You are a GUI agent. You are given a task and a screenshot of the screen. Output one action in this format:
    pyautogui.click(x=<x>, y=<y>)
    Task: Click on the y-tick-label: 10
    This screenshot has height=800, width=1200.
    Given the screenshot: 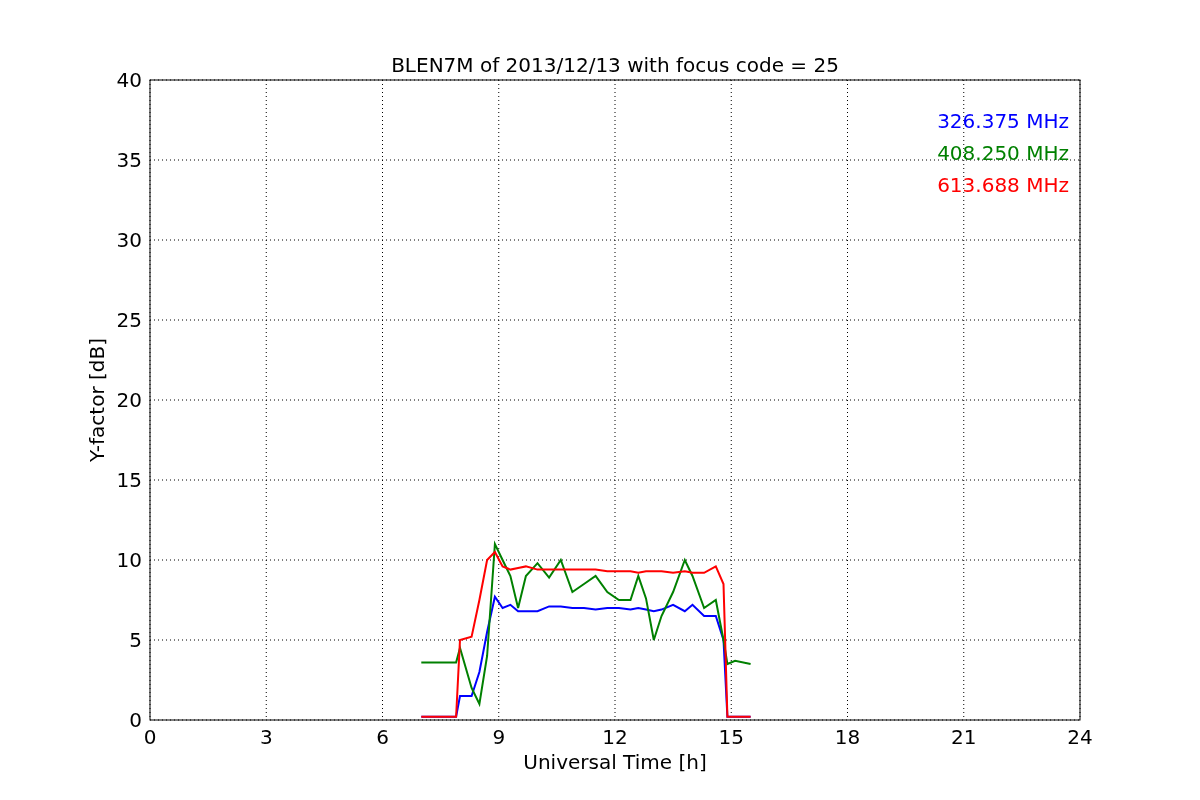 What is the action you would take?
    pyautogui.click(x=129, y=560)
    